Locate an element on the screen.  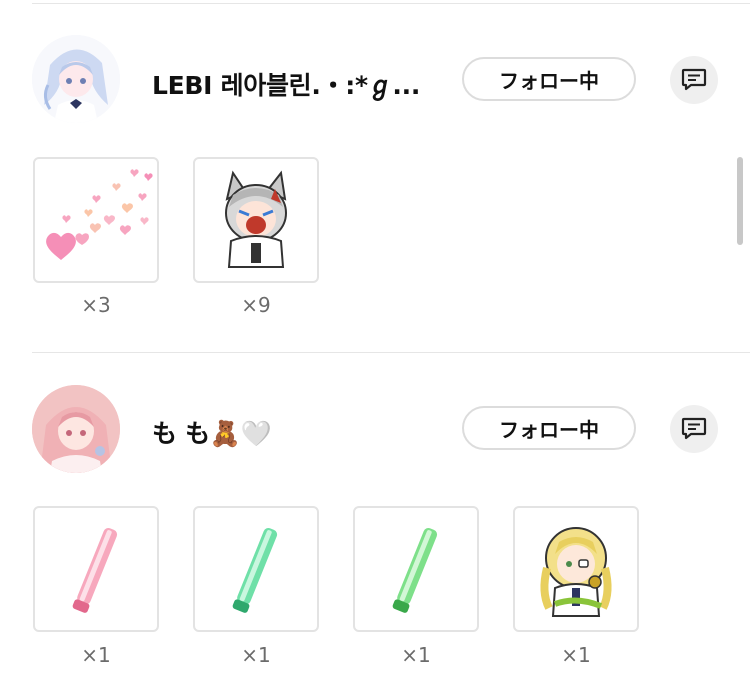
scrollbar is located at coordinates (740, 201).